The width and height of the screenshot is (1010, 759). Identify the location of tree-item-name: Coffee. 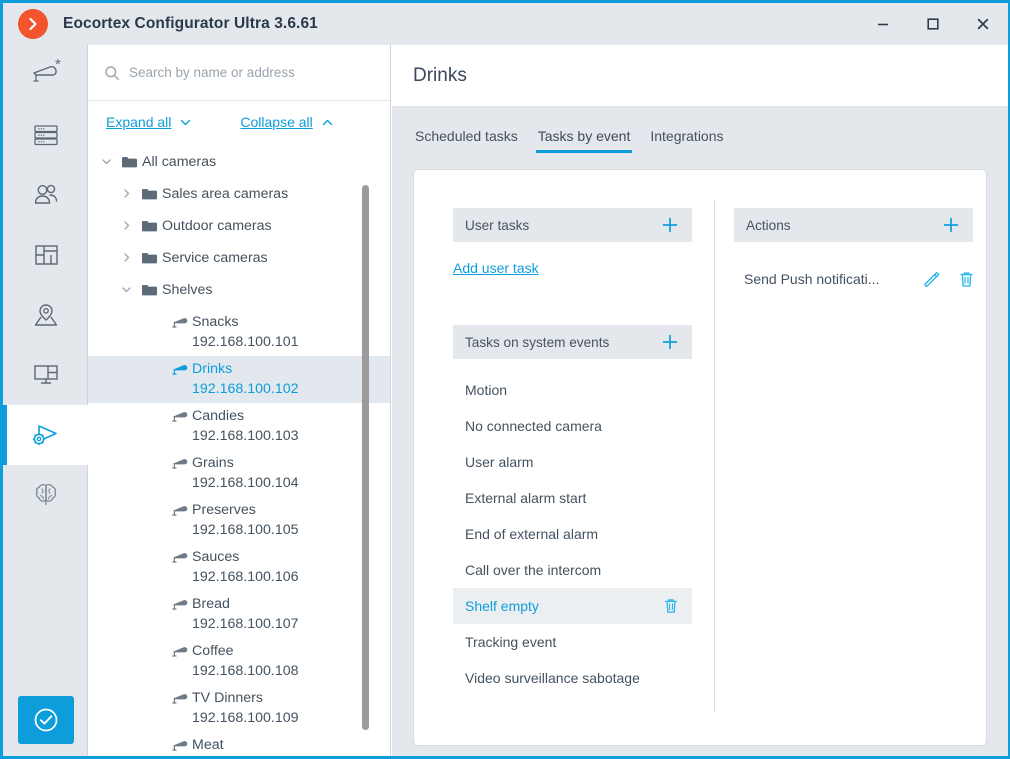
(213, 651).